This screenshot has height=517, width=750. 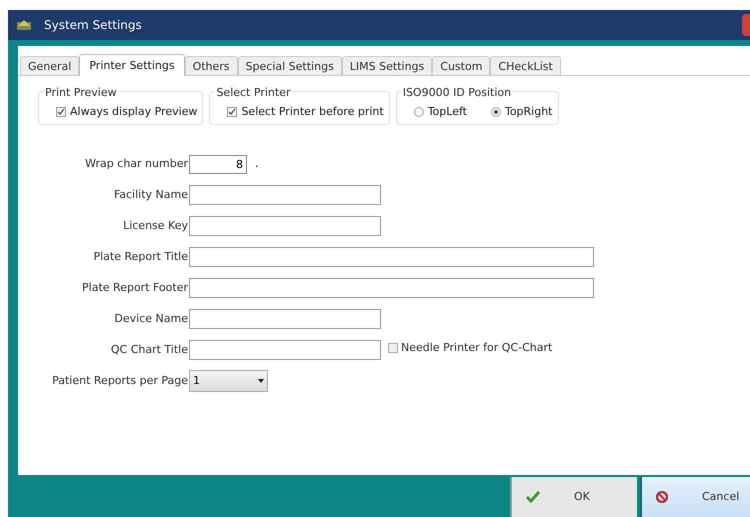 What do you see at coordinates (525, 65) in the screenshot?
I see `tab: CHeckList` at bounding box center [525, 65].